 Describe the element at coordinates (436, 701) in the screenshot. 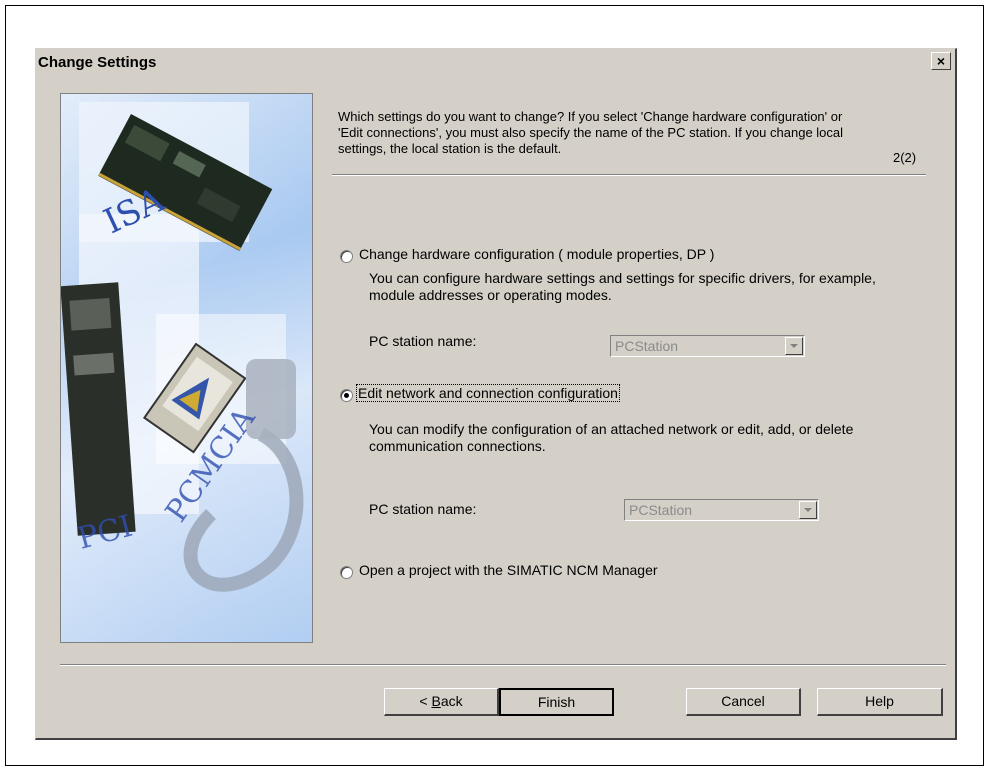

I see `back-mnemonic: B` at that location.